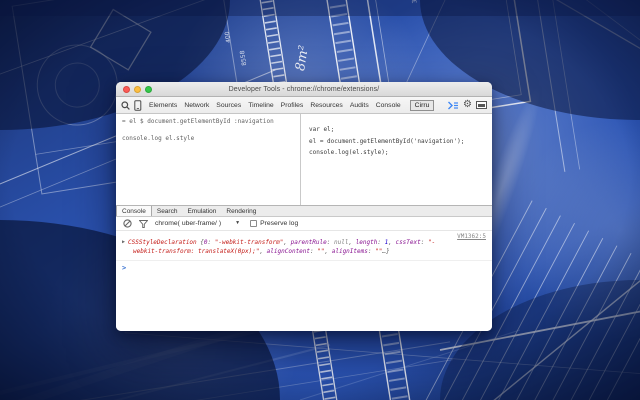 Image resolution: width=640 pixels, height=400 pixels. I want to click on drawer-tab-console: Console, so click(134, 211).